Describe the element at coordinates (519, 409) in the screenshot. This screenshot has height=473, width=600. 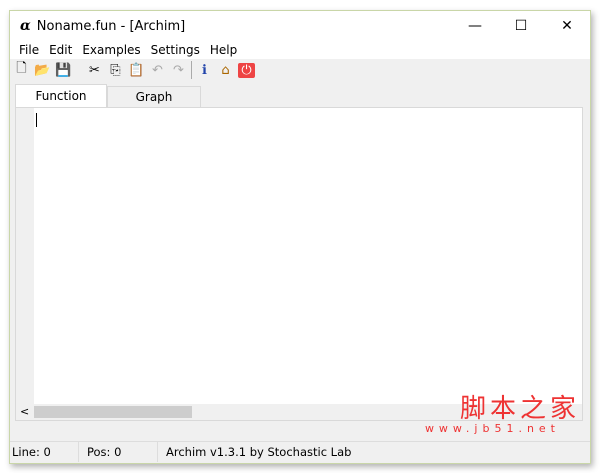
I see `watermark: 脚本之家` at that location.